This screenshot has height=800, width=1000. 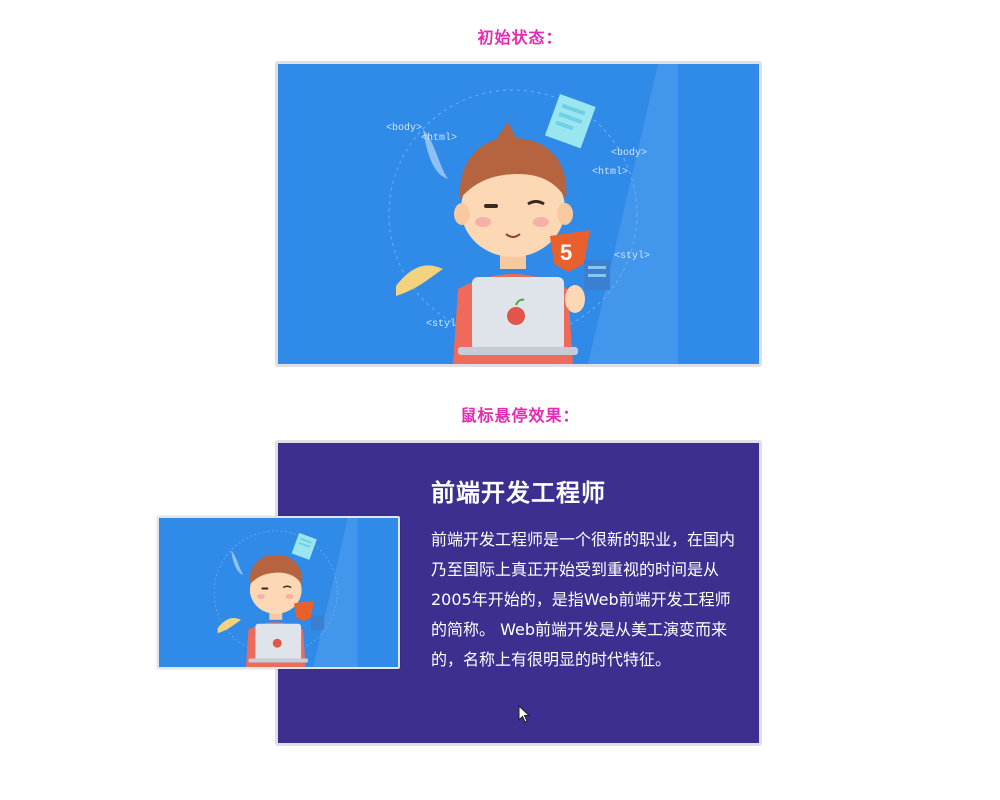 What do you see at coordinates (632, 256) in the screenshot?
I see `tag-styl-right: <styl>` at bounding box center [632, 256].